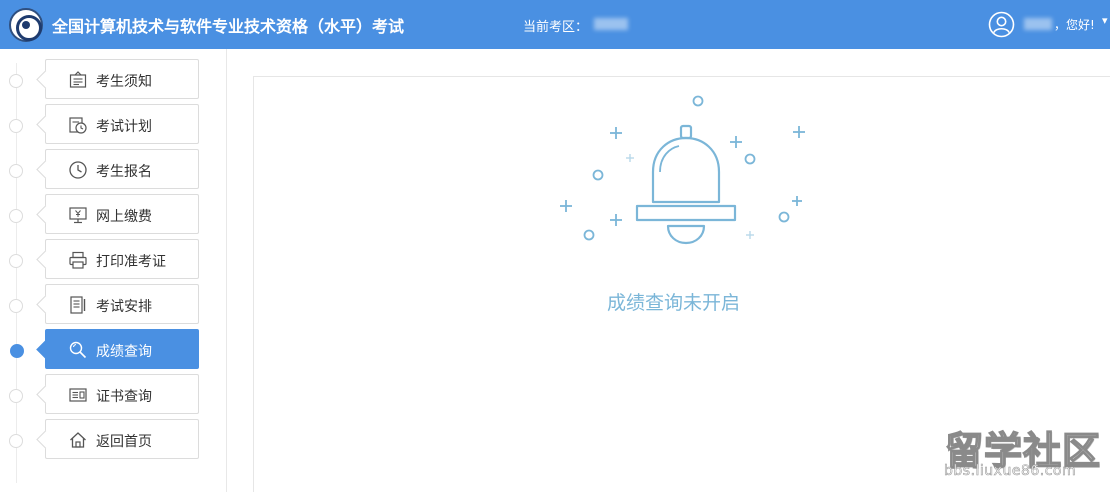  What do you see at coordinates (124, 217) in the screenshot?
I see `sidebar-item-label: 网上缴费` at bounding box center [124, 217].